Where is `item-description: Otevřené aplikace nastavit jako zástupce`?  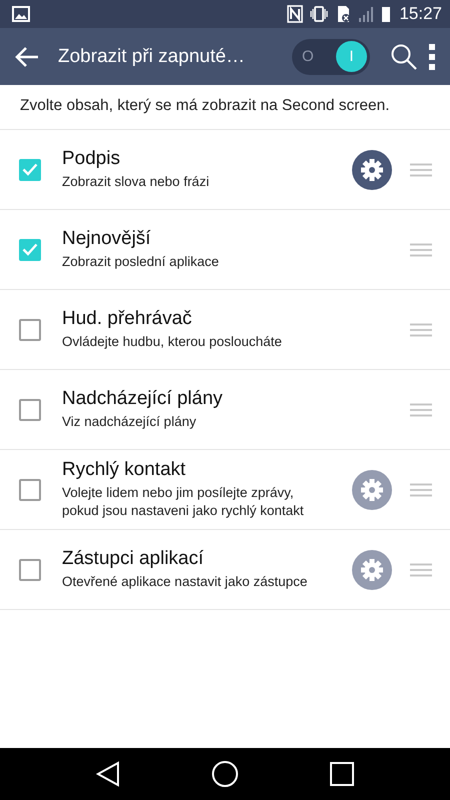 item-description: Otevřené aplikace nastavit jako zástupce is located at coordinates (185, 582).